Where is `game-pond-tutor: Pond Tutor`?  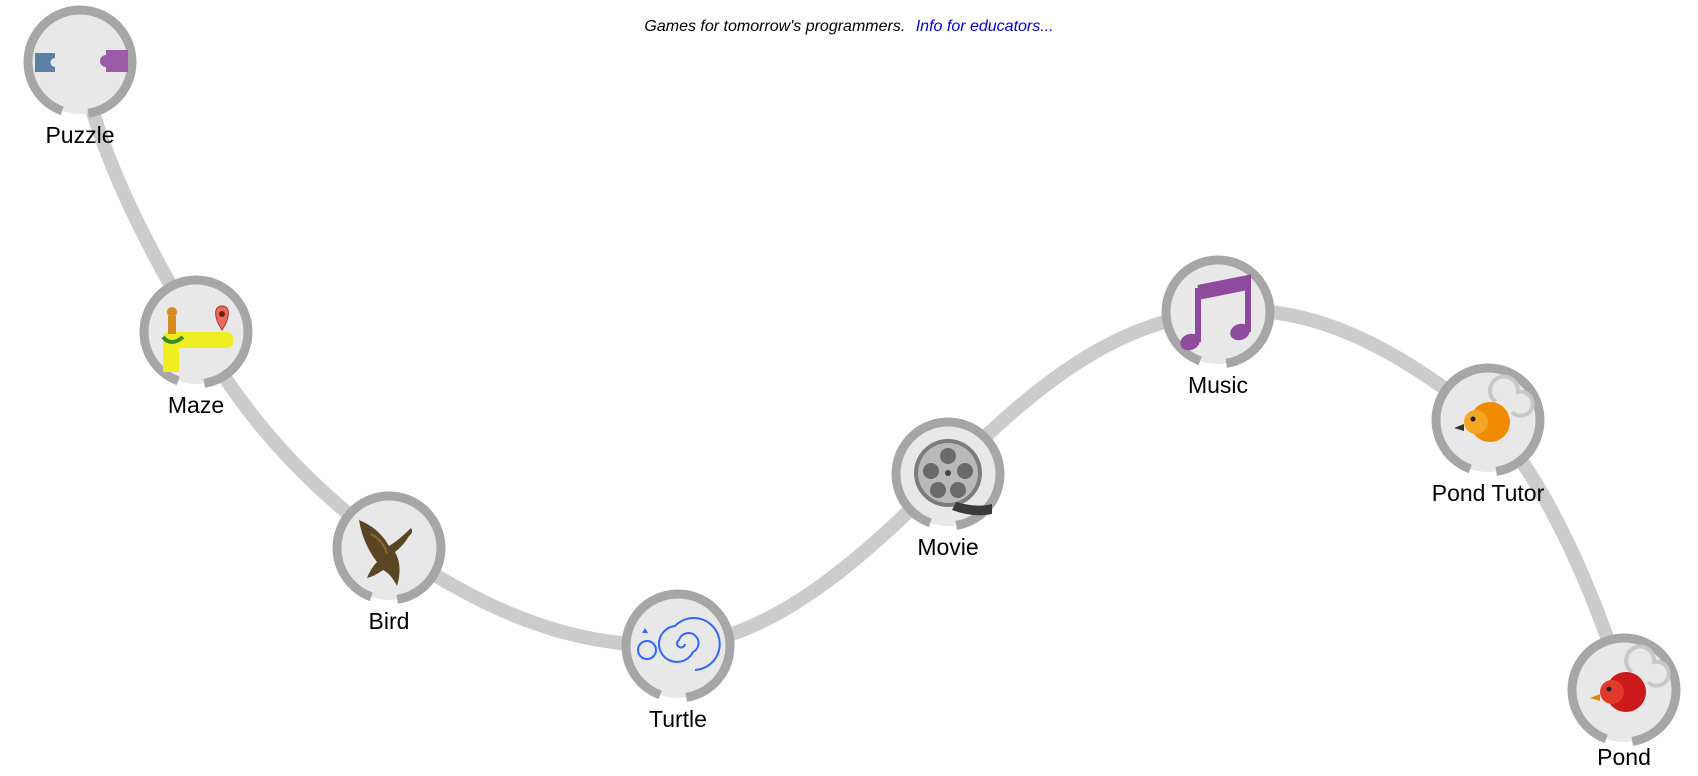 game-pond-tutor: Pond Tutor is located at coordinates (1488, 434).